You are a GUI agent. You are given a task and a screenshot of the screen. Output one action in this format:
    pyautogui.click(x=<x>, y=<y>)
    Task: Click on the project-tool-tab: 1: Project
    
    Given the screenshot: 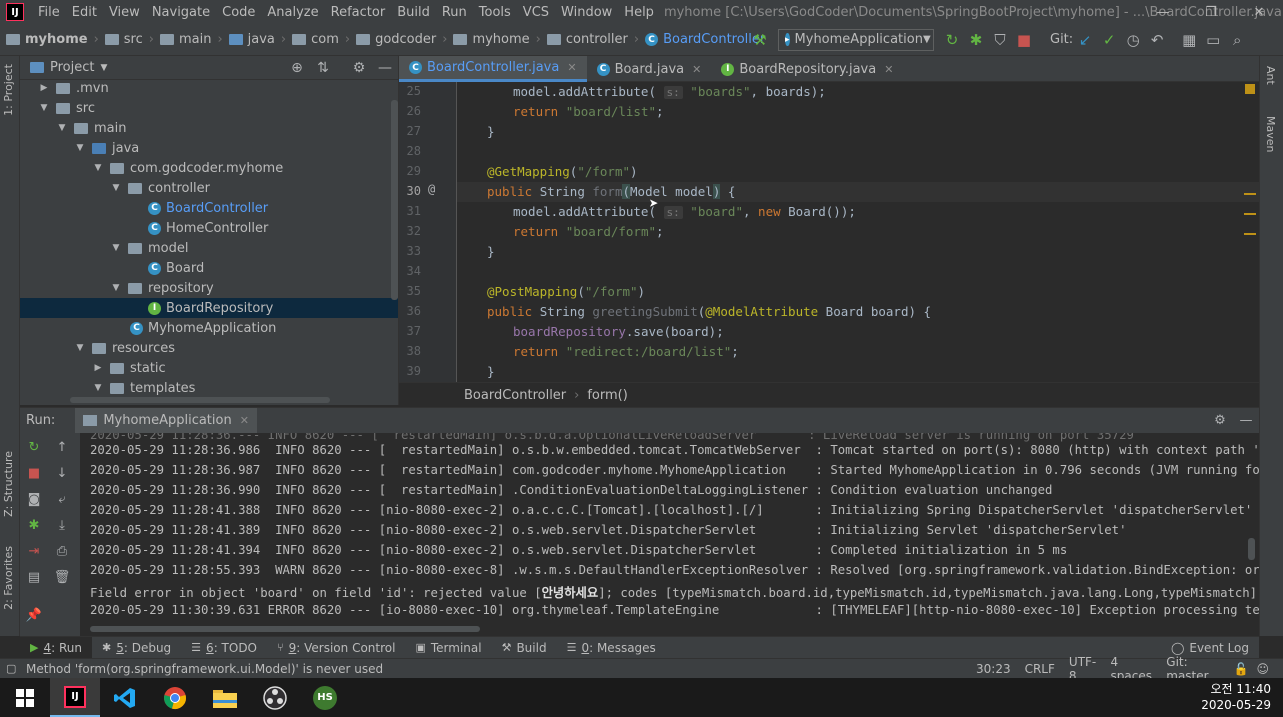 What is the action you would take?
    pyautogui.click(x=8, y=90)
    